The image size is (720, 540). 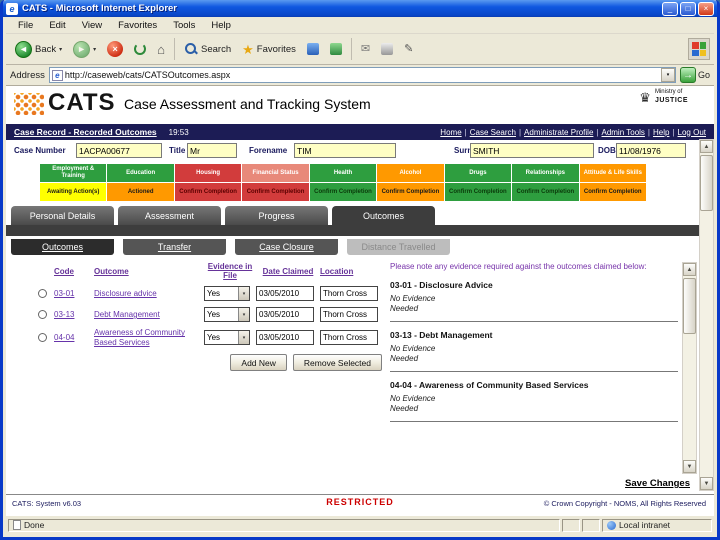 What do you see at coordinates (38, 49) in the screenshot?
I see `back-button: ◄ Back ▾` at bounding box center [38, 49].